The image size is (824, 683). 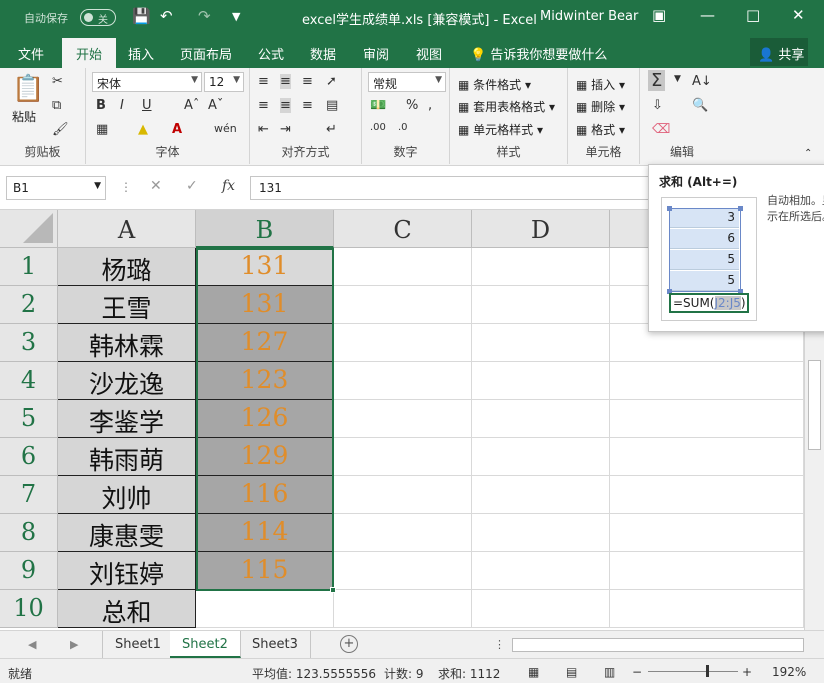 What do you see at coordinates (31, 53) in the screenshot?
I see `tab-file: 文件` at bounding box center [31, 53].